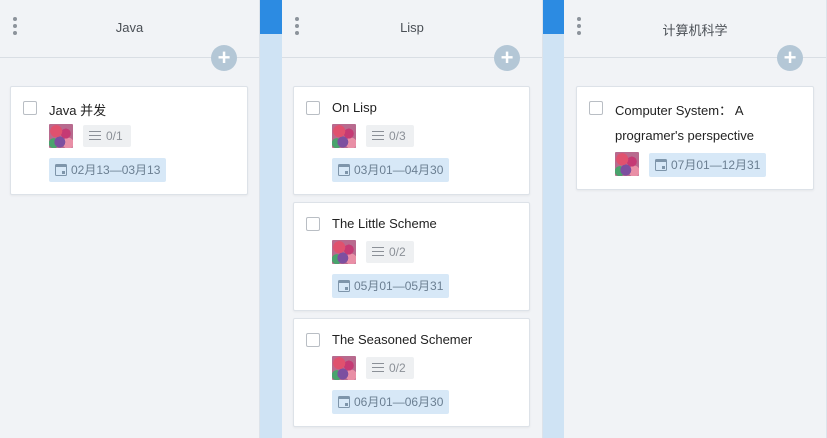 Image resolution: width=827 pixels, height=438 pixels. I want to click on task-card: The Seasoned Schemer 0/2 06月01—06月30, so click(411, 372).